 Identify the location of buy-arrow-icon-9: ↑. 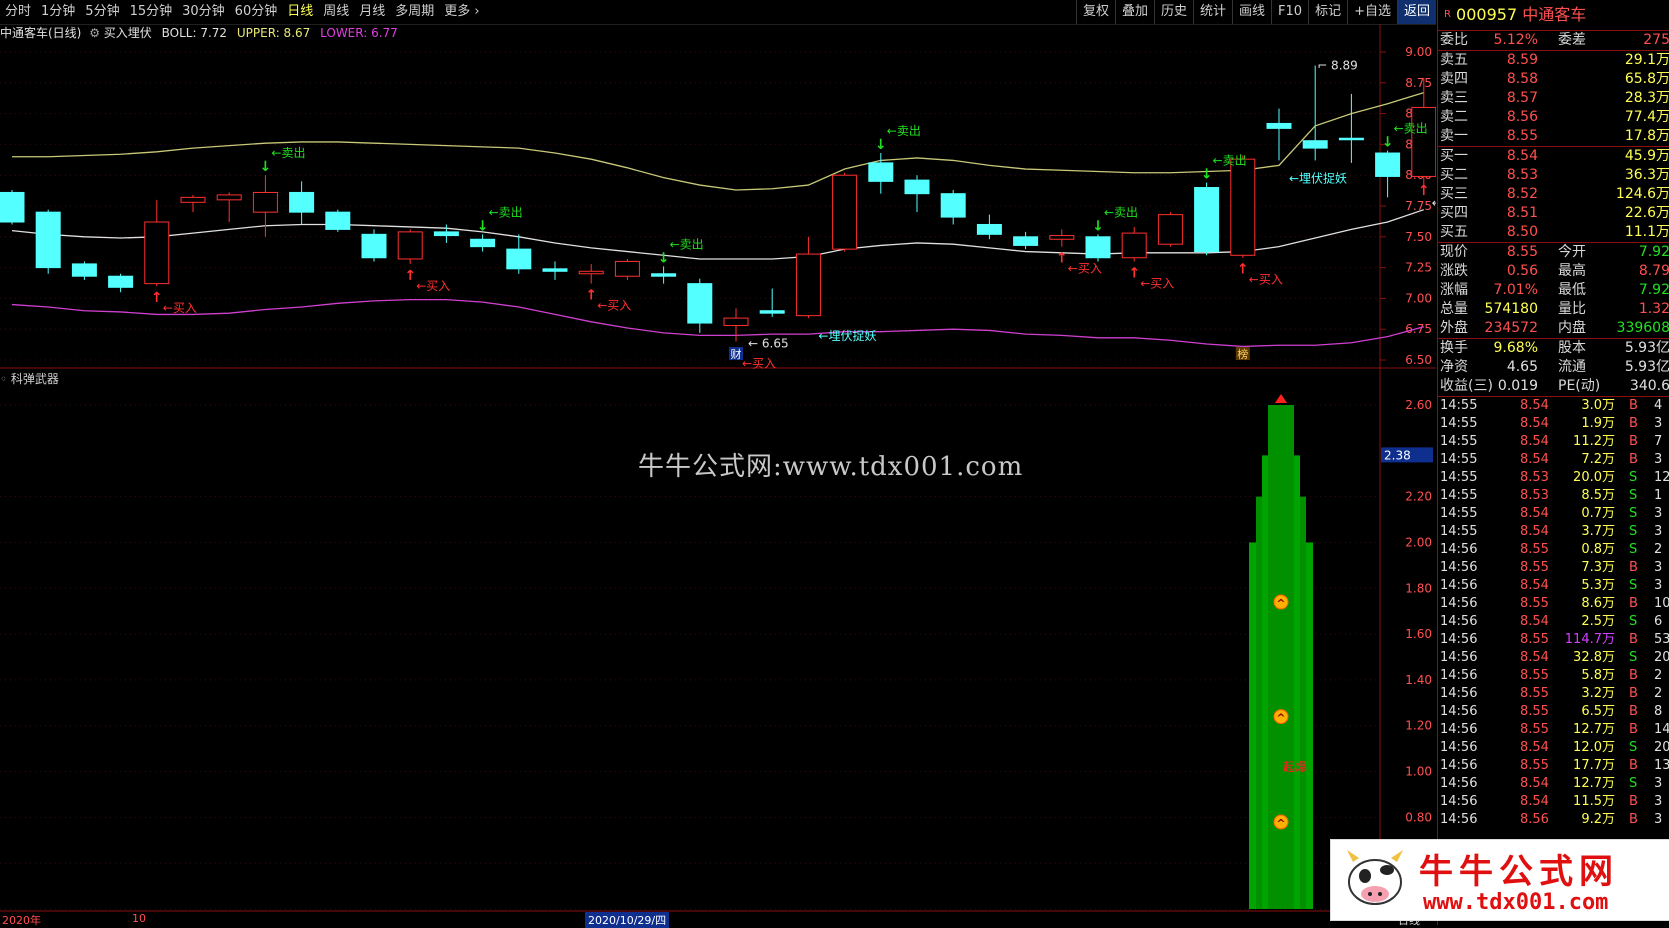
(1062, 259).